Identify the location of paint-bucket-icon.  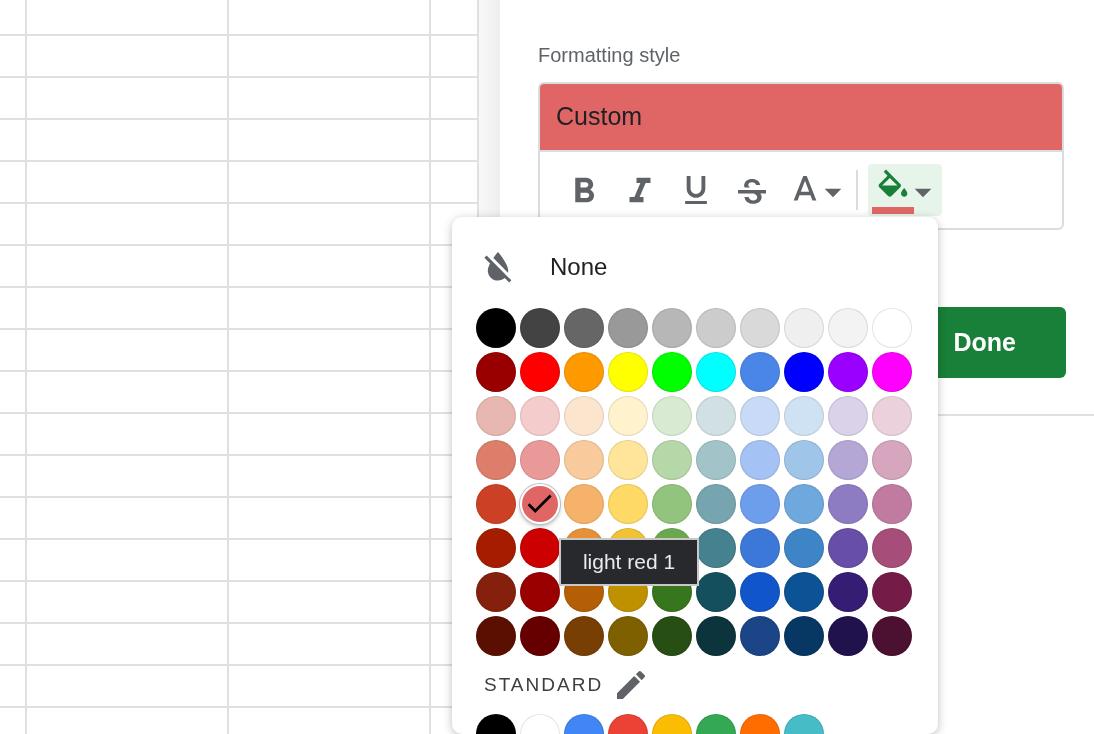
(893, 184).